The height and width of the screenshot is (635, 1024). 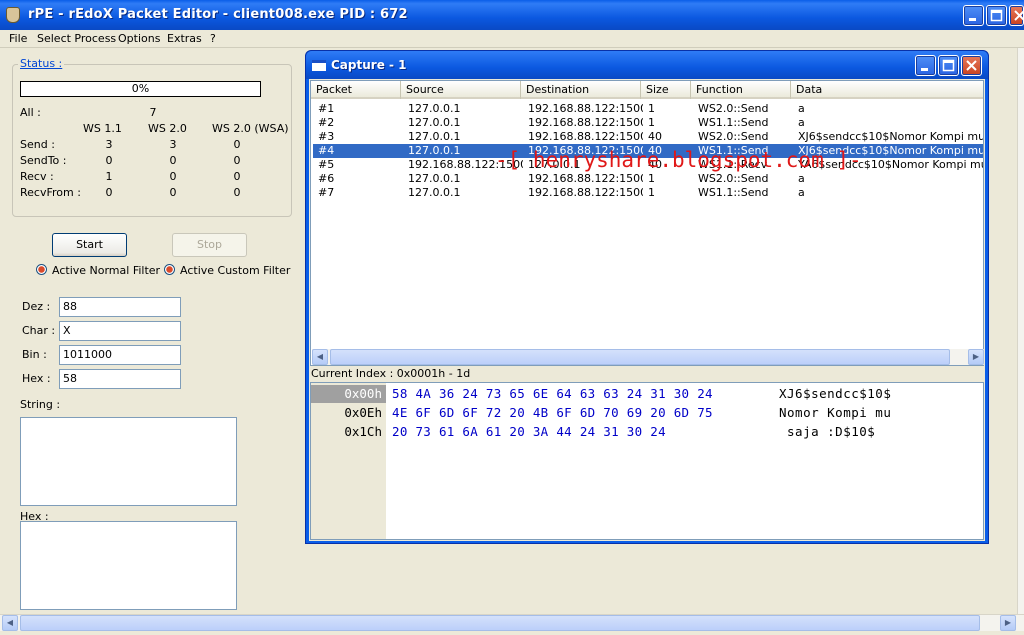 What do you see at coordinates (512, 39) in the screenshot?
I see `menu-bar: File Select Process Options Extras ?` at bounding box center [512, 39].